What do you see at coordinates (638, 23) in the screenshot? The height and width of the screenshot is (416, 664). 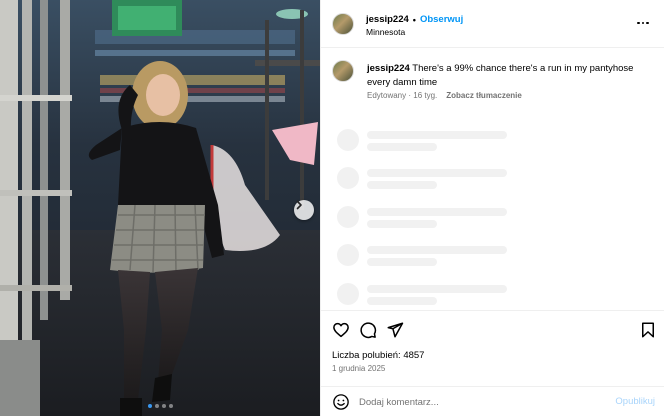 I see `more-horizontal-icon` at bounding box center [638, 23].